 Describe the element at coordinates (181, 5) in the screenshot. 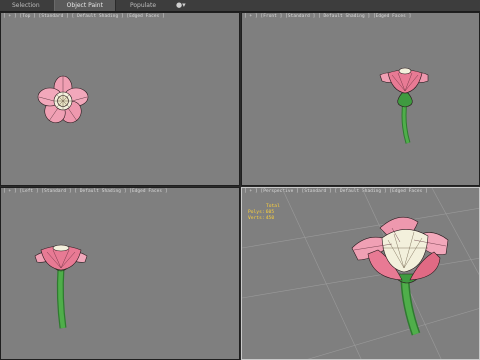

I see `eye-icon: ●▾` at that location.